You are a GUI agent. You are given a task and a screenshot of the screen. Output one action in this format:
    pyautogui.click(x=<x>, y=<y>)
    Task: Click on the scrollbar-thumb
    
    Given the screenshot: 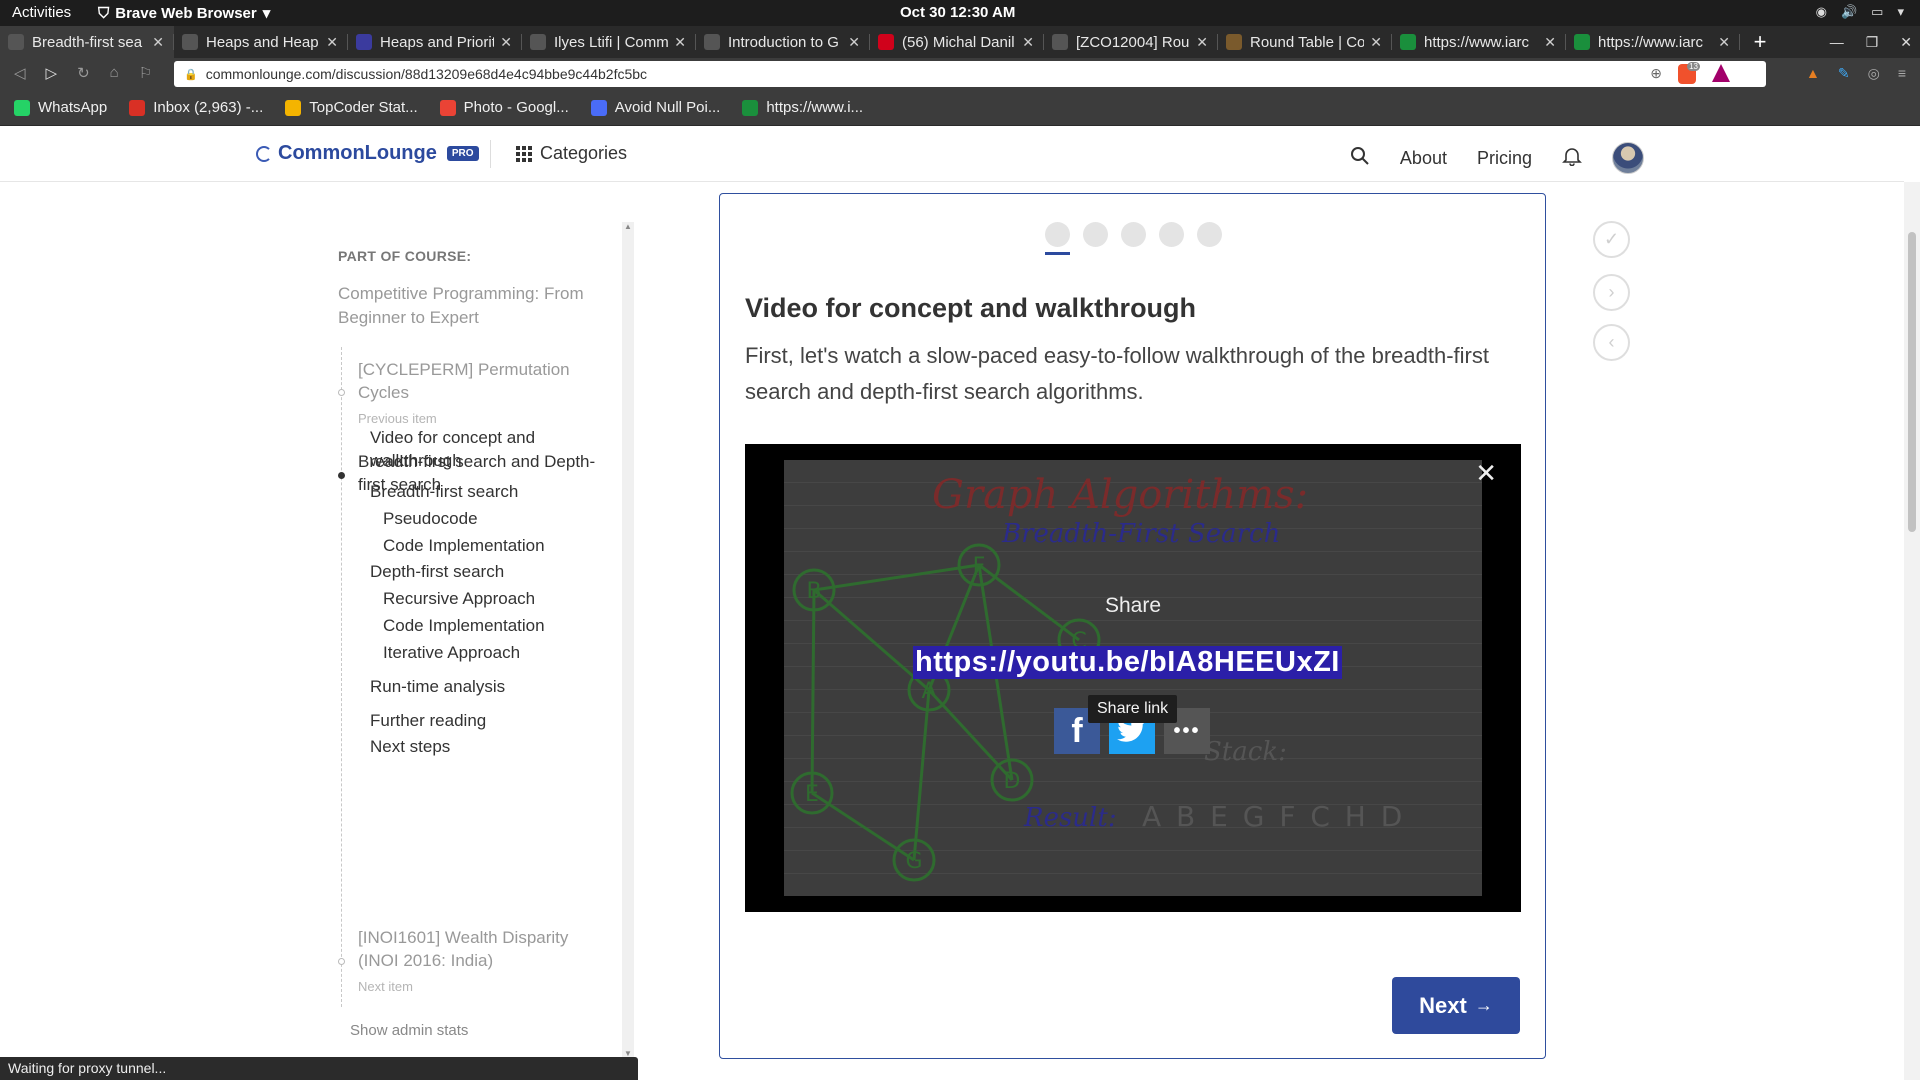 What is the action you would take?
    pyautogui.click(x=1912, y=382)
    